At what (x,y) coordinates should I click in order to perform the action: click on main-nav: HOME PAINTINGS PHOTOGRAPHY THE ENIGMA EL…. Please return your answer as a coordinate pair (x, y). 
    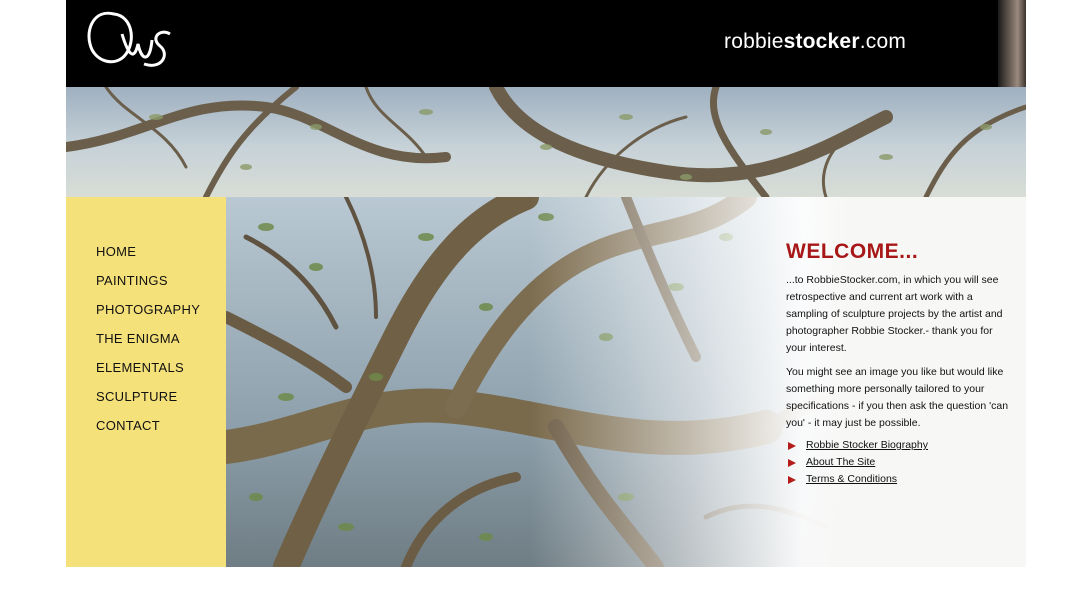
    Looking at the image, I should click on (146, 382).